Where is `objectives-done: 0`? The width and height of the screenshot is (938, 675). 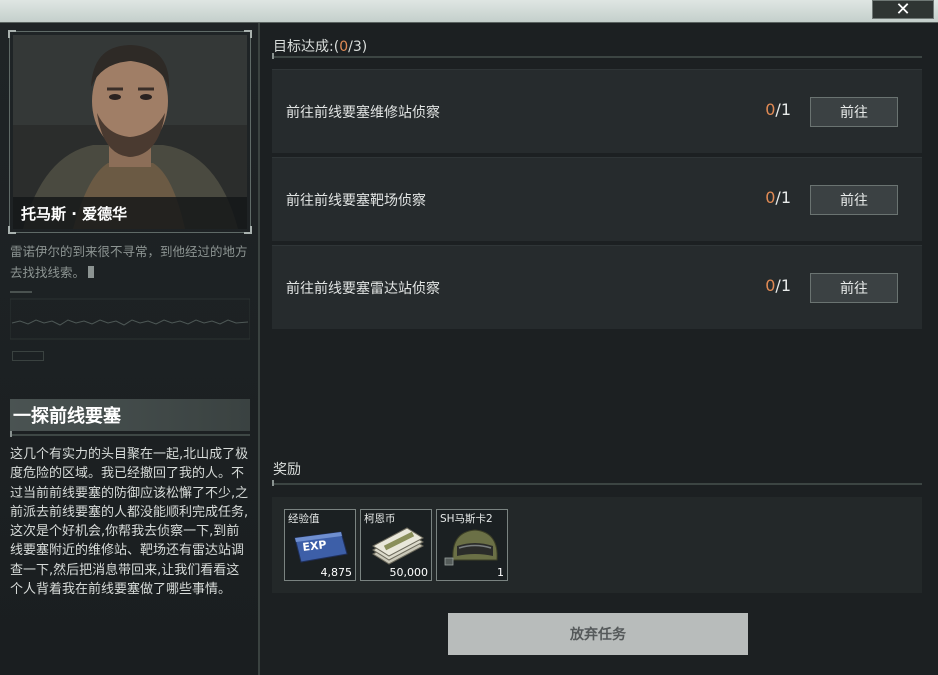
objectives-done: 0 is located at coordinates (344, 47).